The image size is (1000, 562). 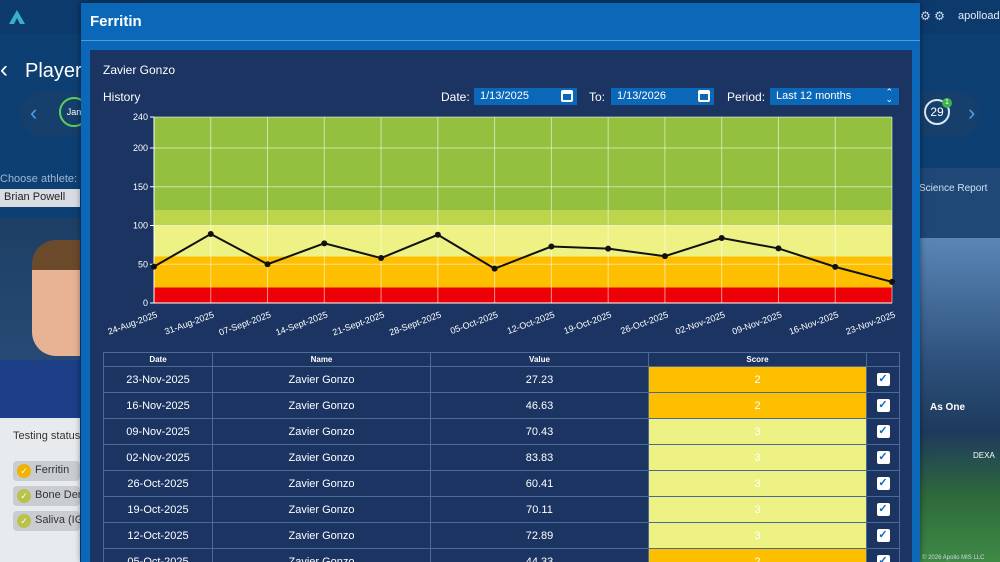 I want to click on chart-ytick-label: 50, so click(x=143, y=264).